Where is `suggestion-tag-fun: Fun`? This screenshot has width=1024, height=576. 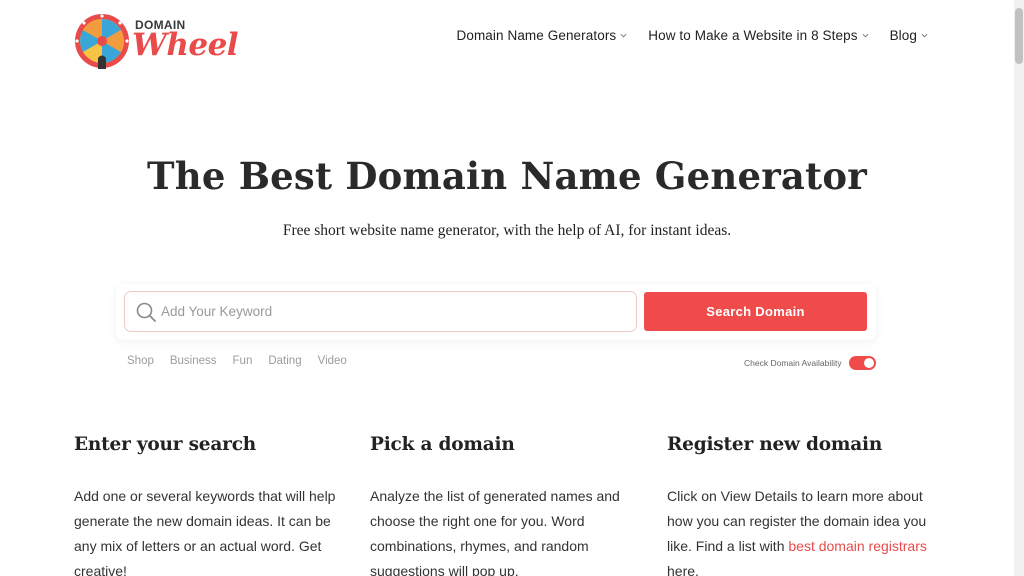
suggestion-tag-fun: Fun is located at coordinates (243, 361).